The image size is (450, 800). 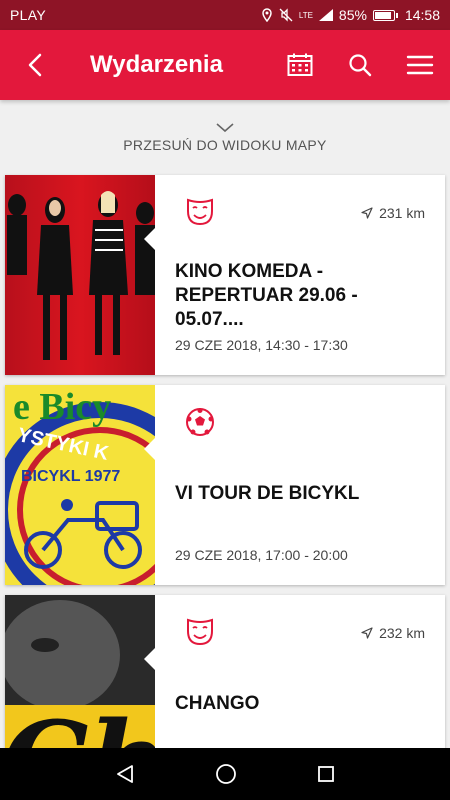 I want to click on chevron-left-icon, so click(x=35, y=65).